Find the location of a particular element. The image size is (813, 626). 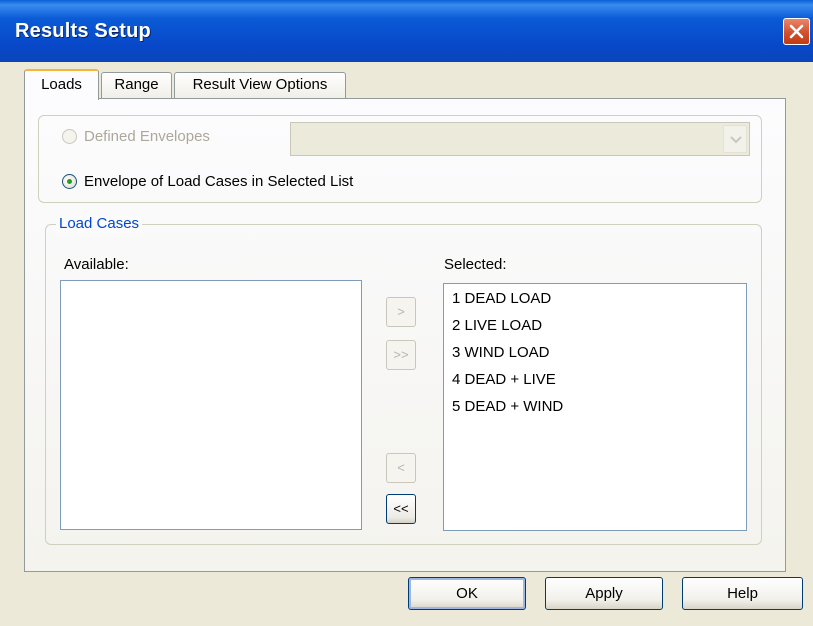

add-button: > is located at coordinates (401, 312).